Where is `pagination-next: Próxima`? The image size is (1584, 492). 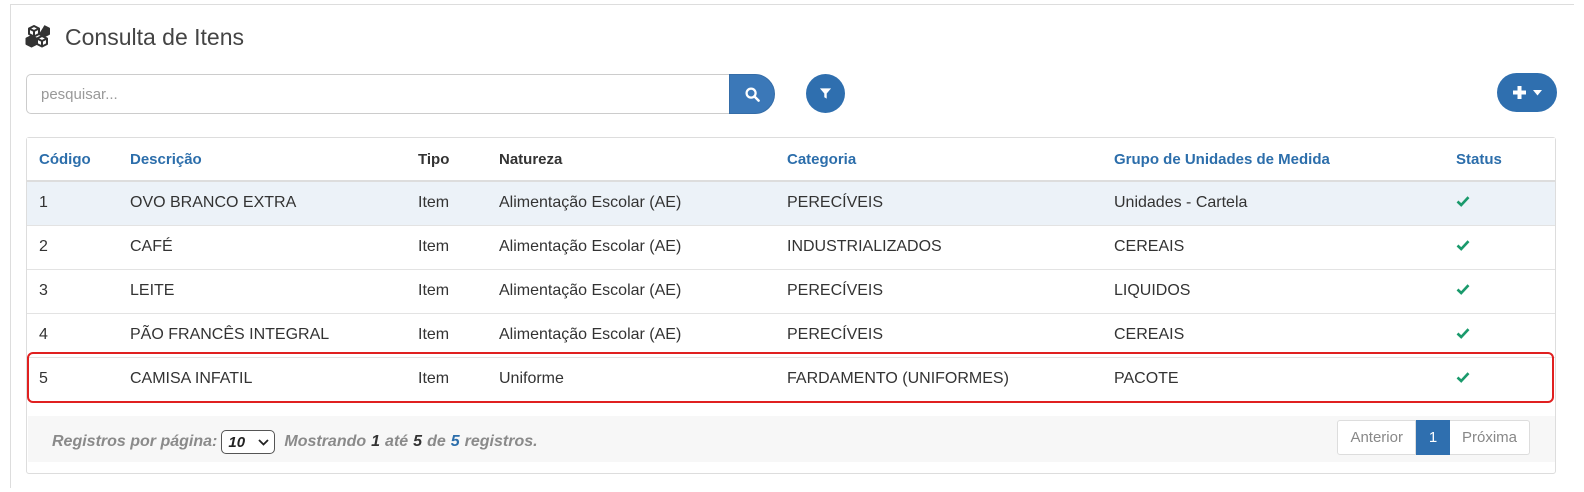
pagination-next: Próxima is located at coordinates (1489, 437).